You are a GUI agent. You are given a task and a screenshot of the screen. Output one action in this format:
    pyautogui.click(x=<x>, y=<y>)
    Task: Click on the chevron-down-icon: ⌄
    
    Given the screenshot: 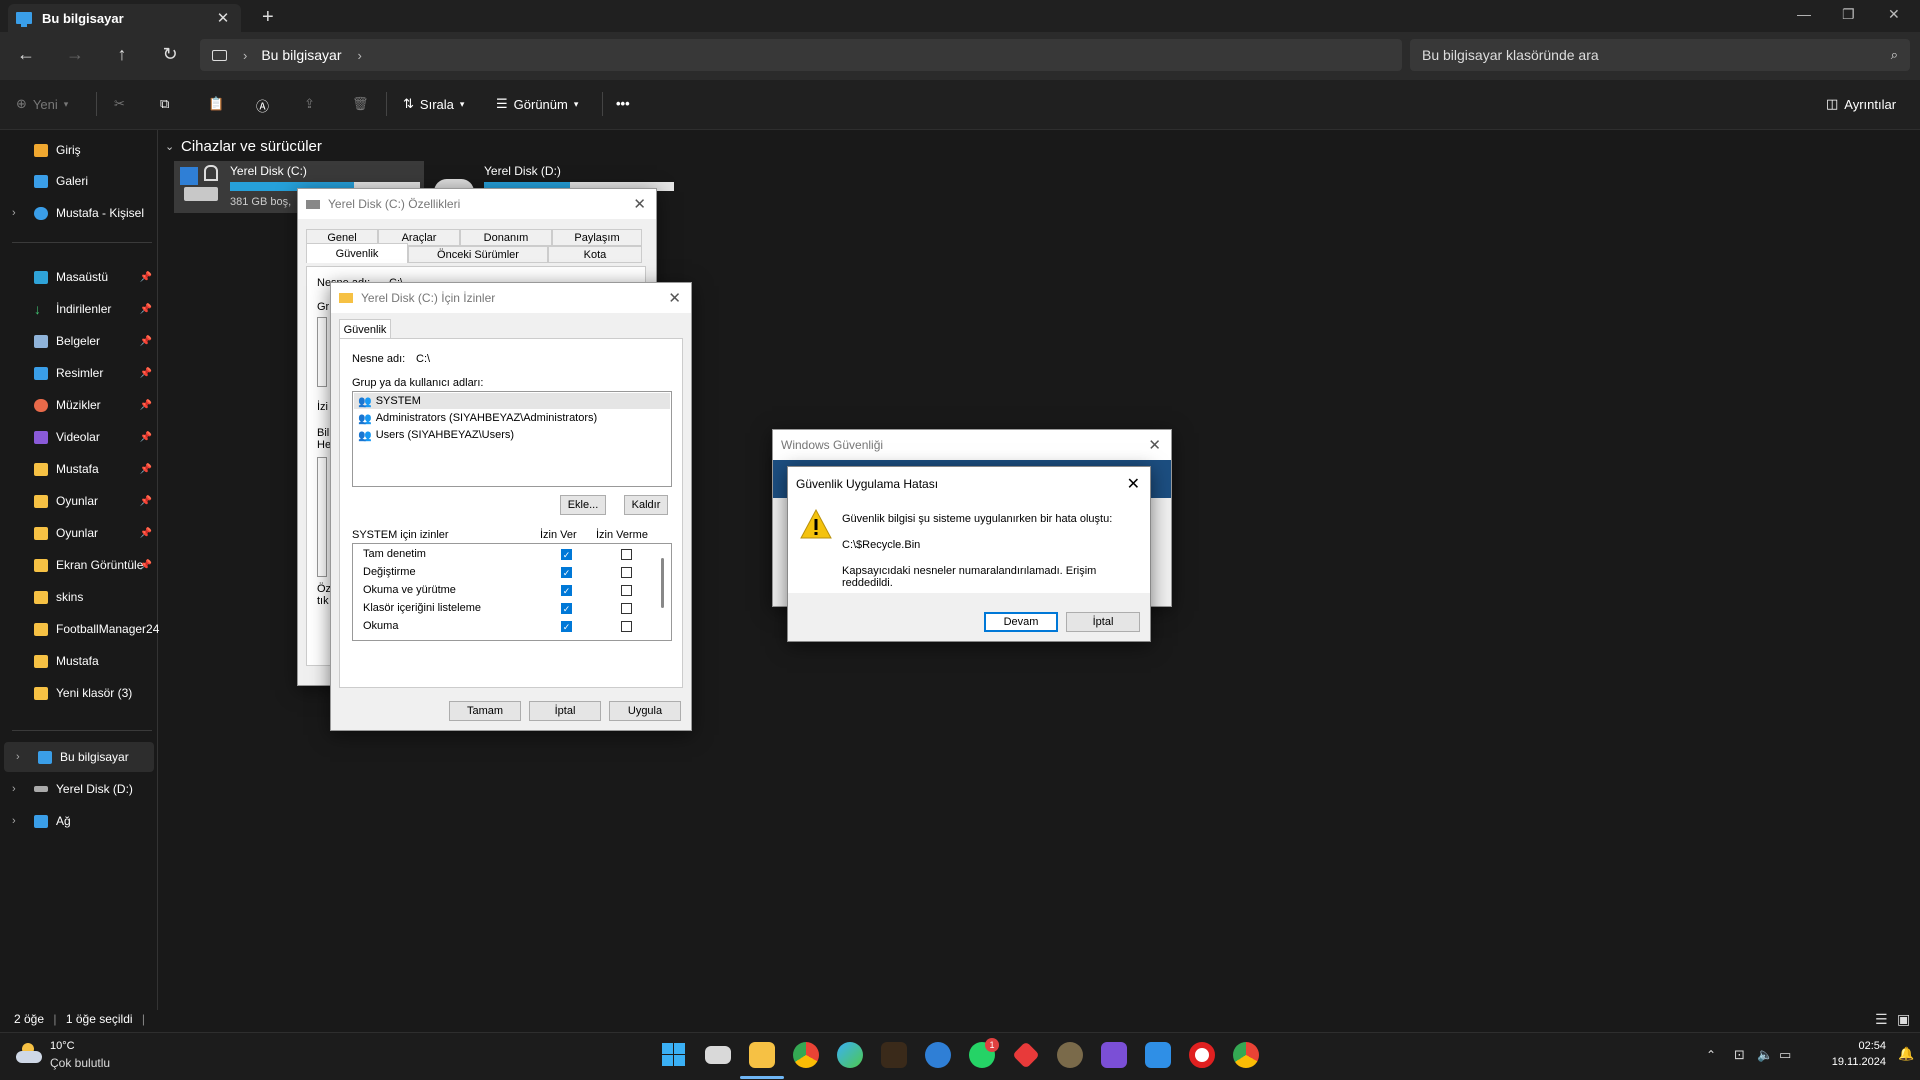 What is the action you would take?
    pyautogui.click(x=169, y=146)
    